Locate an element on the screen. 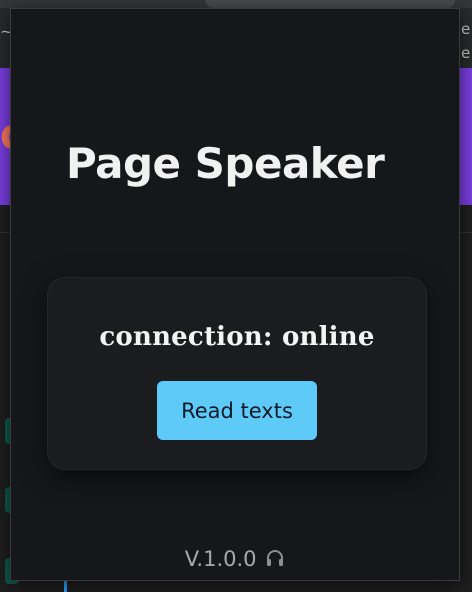  background-banner-glyph: d is located at coordinates (5, 135).